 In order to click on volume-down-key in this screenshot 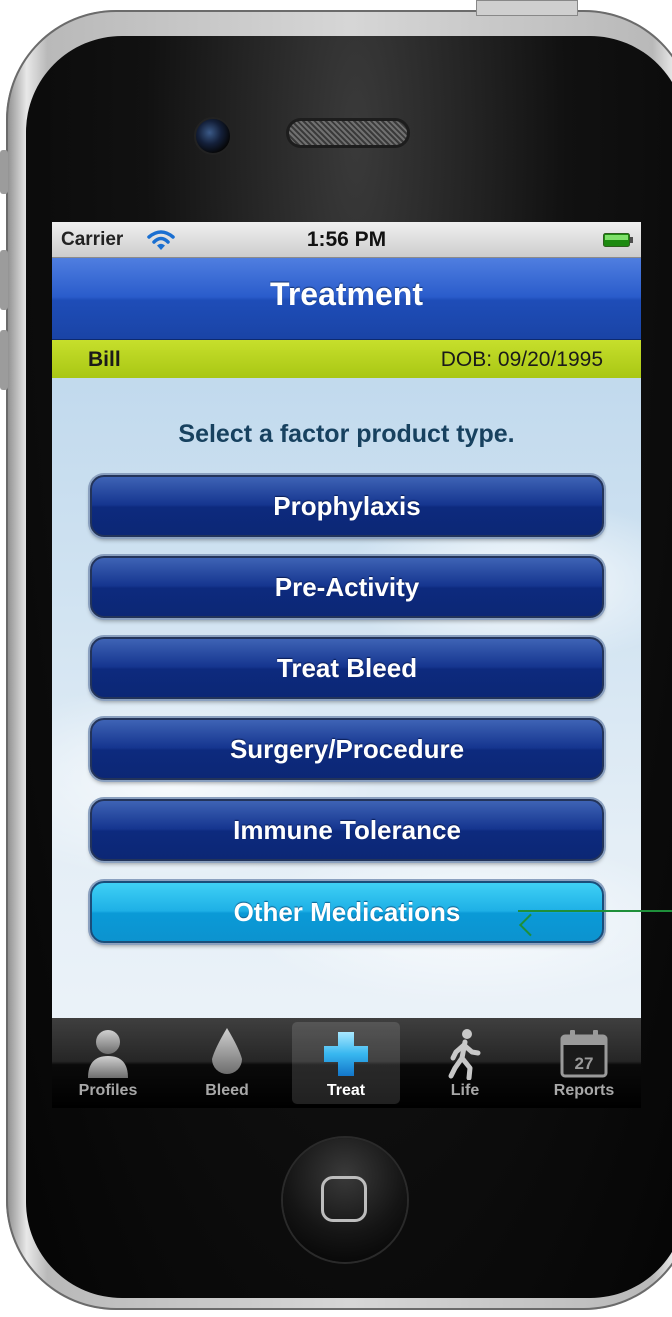, I will do `click(4, 360)`.